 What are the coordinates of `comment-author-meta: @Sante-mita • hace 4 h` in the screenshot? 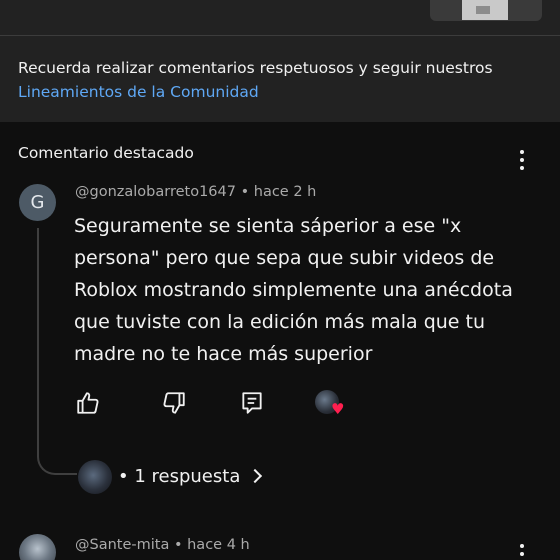 It's located at (162, 545).